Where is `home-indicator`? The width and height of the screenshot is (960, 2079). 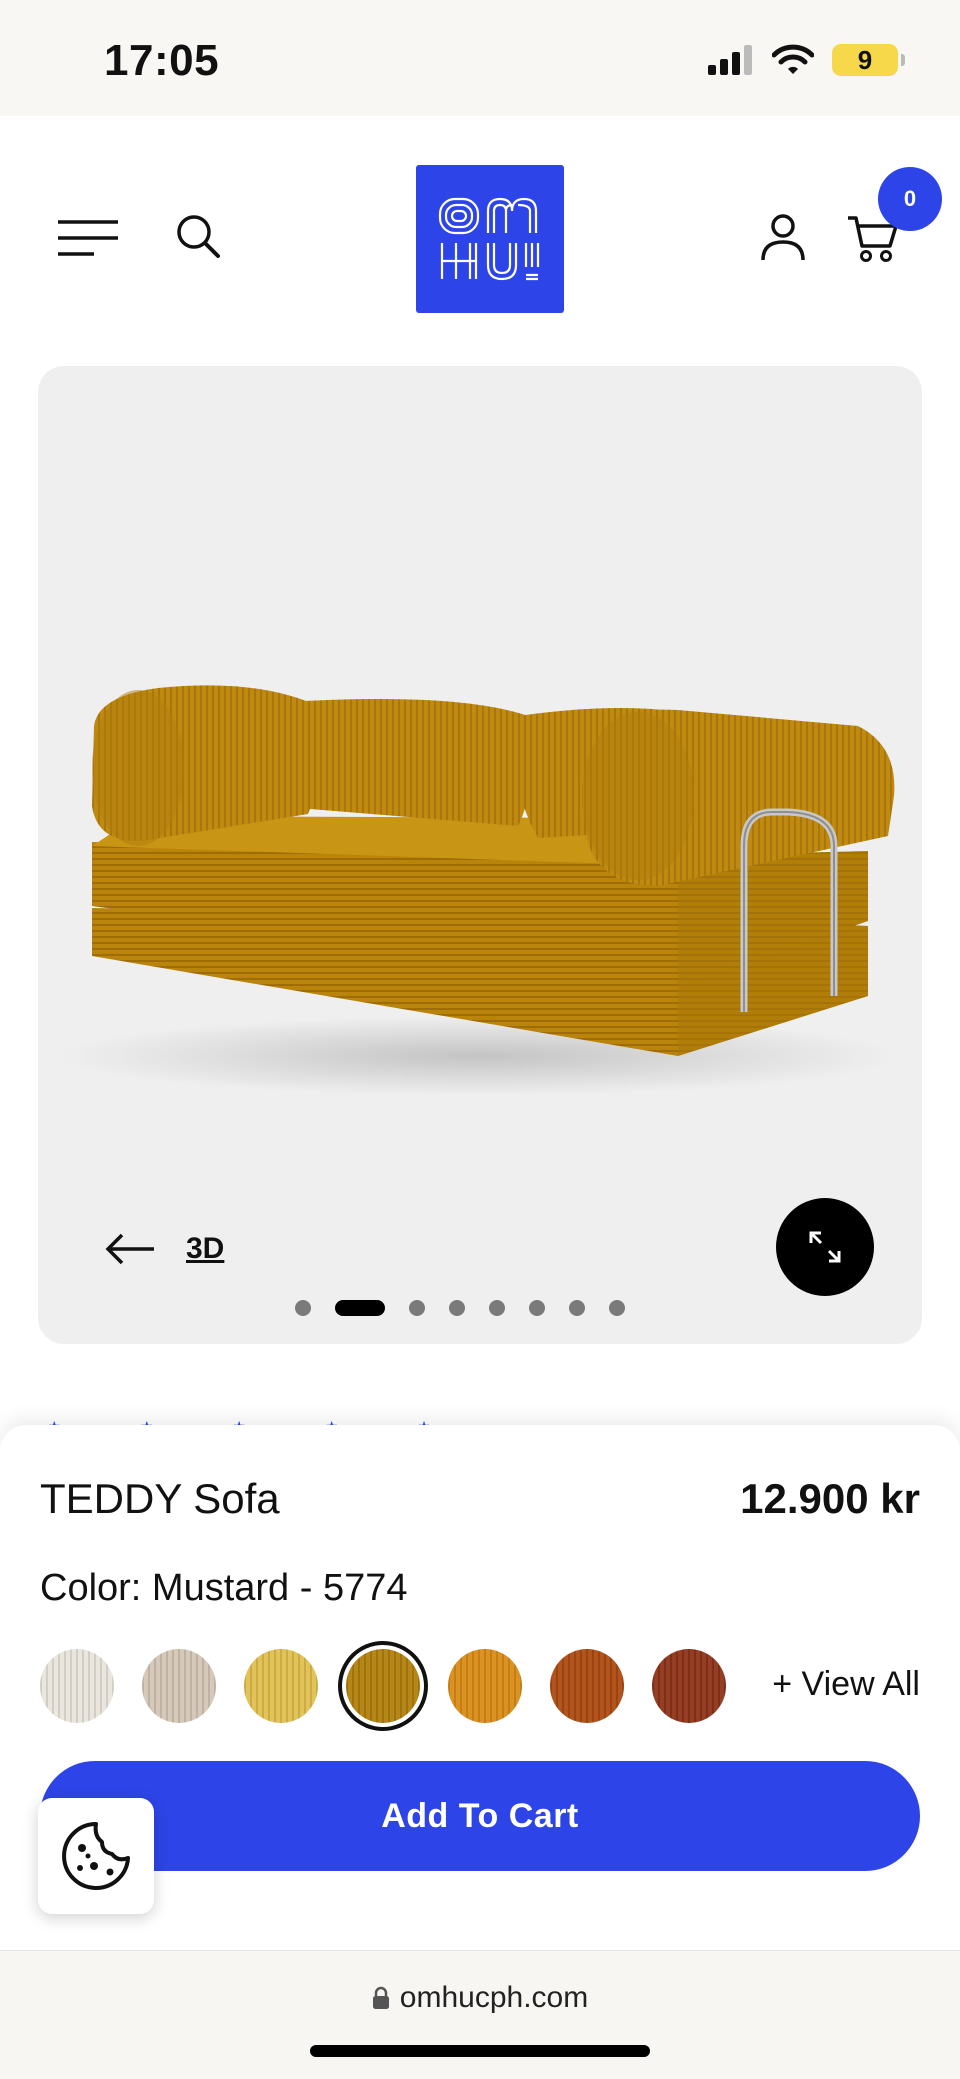 home-indicator is located at coordinates (480, 2051).